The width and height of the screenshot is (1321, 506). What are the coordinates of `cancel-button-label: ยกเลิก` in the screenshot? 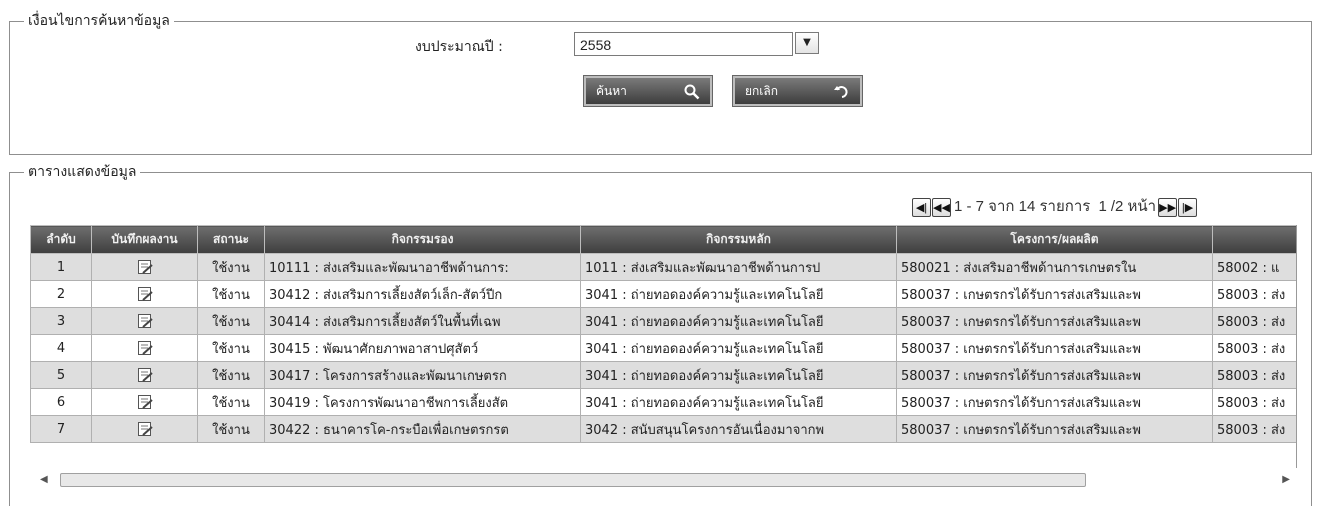 It's located at (762, 91).